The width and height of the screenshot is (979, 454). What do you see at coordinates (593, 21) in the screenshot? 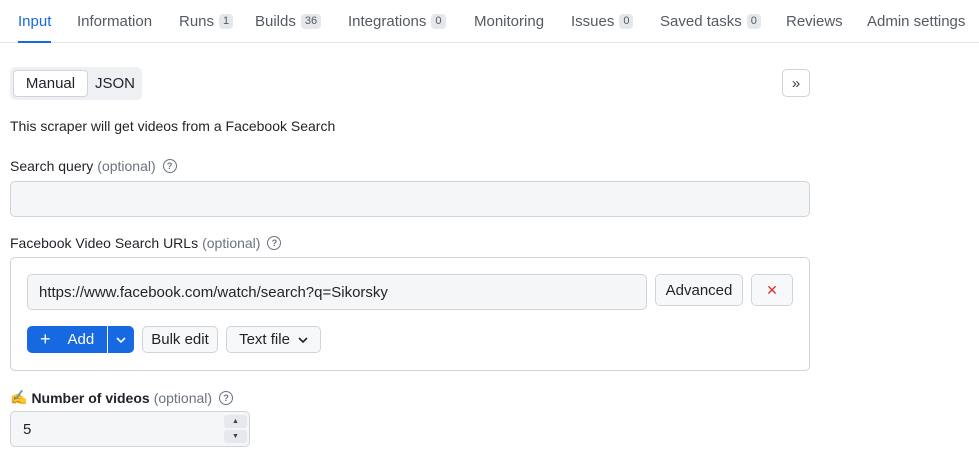
I see `tab-label: Issues` at bounding box center [593, 21].